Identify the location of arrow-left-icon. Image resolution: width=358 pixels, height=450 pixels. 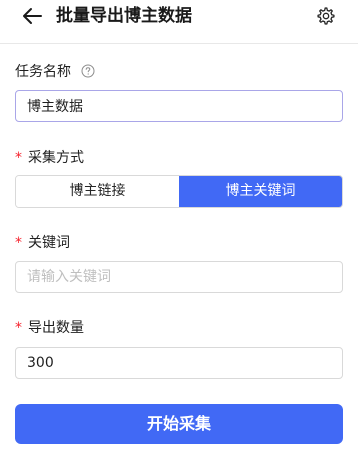
(32, 16).